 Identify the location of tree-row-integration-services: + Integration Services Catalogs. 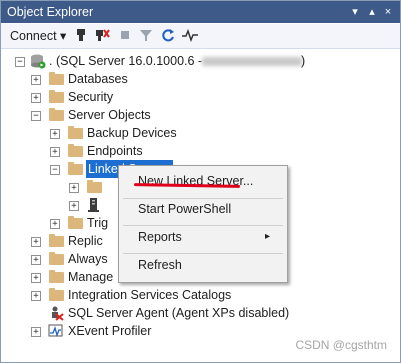
(200, 295).